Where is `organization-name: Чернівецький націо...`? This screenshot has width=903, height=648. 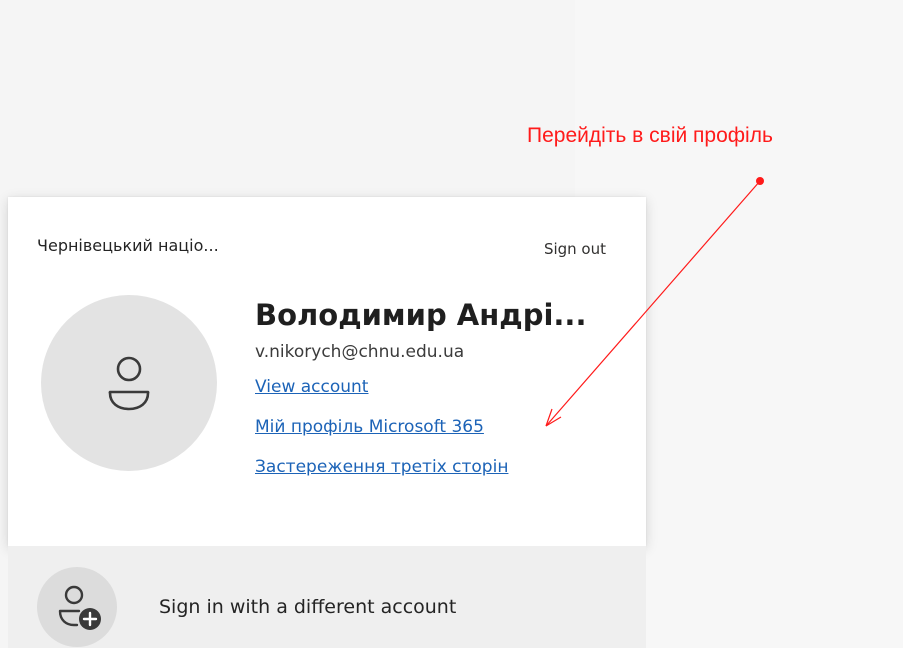 organization-name: Чернівецький націо... is located at coordinates (128, 245).